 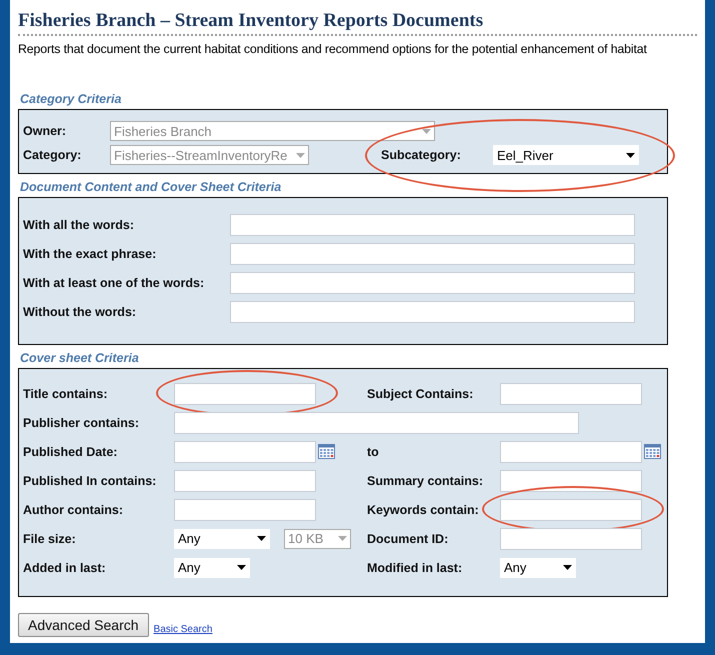 I want to click on field-label: Owner:, so click(x=45, y=131).